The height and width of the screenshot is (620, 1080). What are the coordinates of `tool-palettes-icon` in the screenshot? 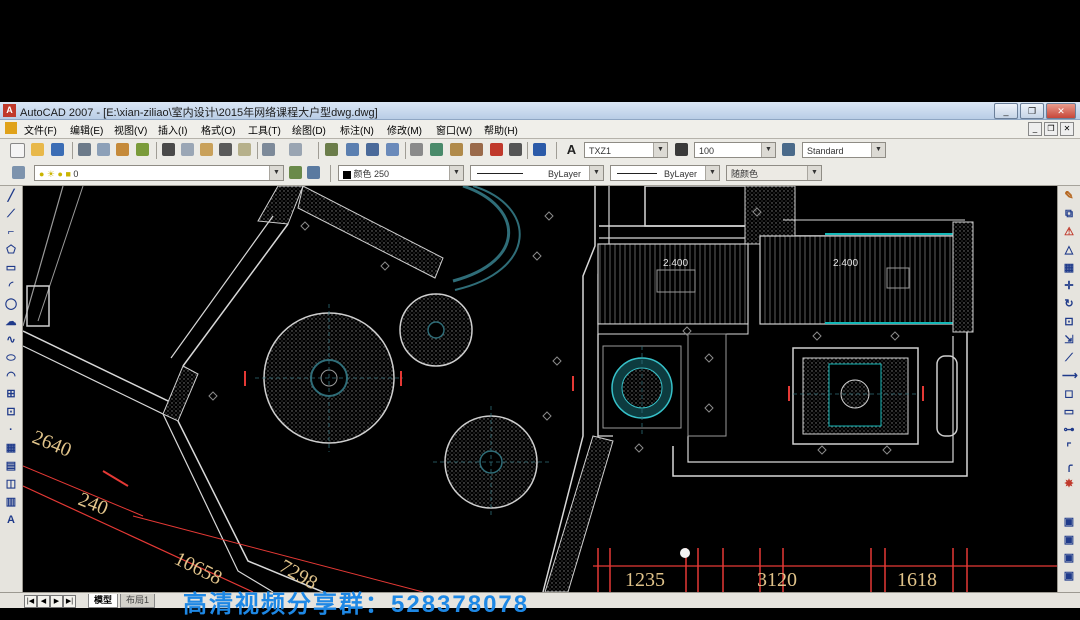 It's located at (456, 149).